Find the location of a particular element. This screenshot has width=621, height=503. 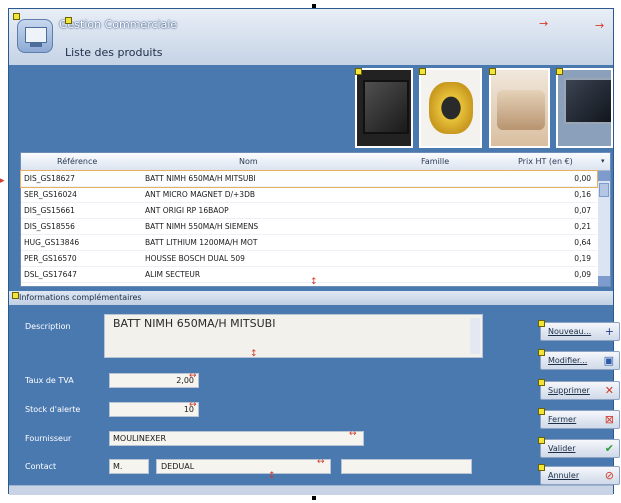

cell-nom: HOUSSE BOSCH DUAL 509 is located at coordinates (195, 258).